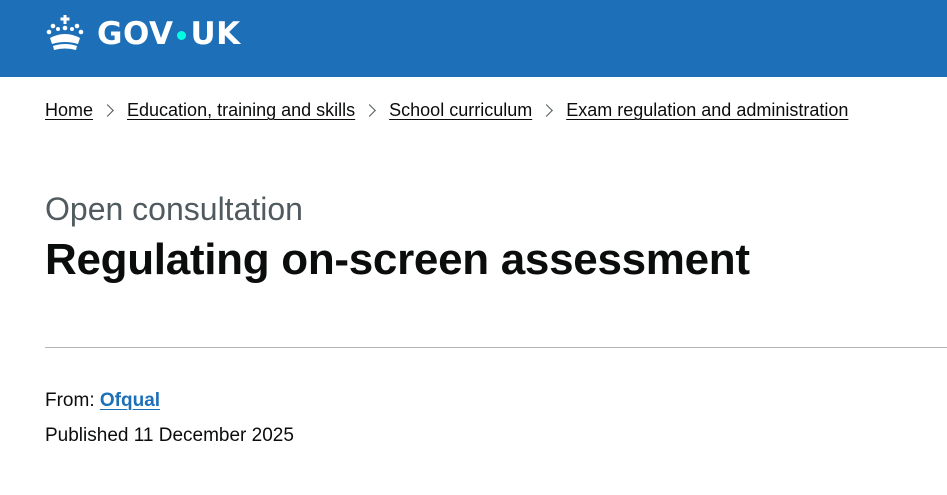 The image size is (947, 495). Describe the element at coordinates (135, 34) in the screenshot. I see `logo-text-gov: GOV` at that location.